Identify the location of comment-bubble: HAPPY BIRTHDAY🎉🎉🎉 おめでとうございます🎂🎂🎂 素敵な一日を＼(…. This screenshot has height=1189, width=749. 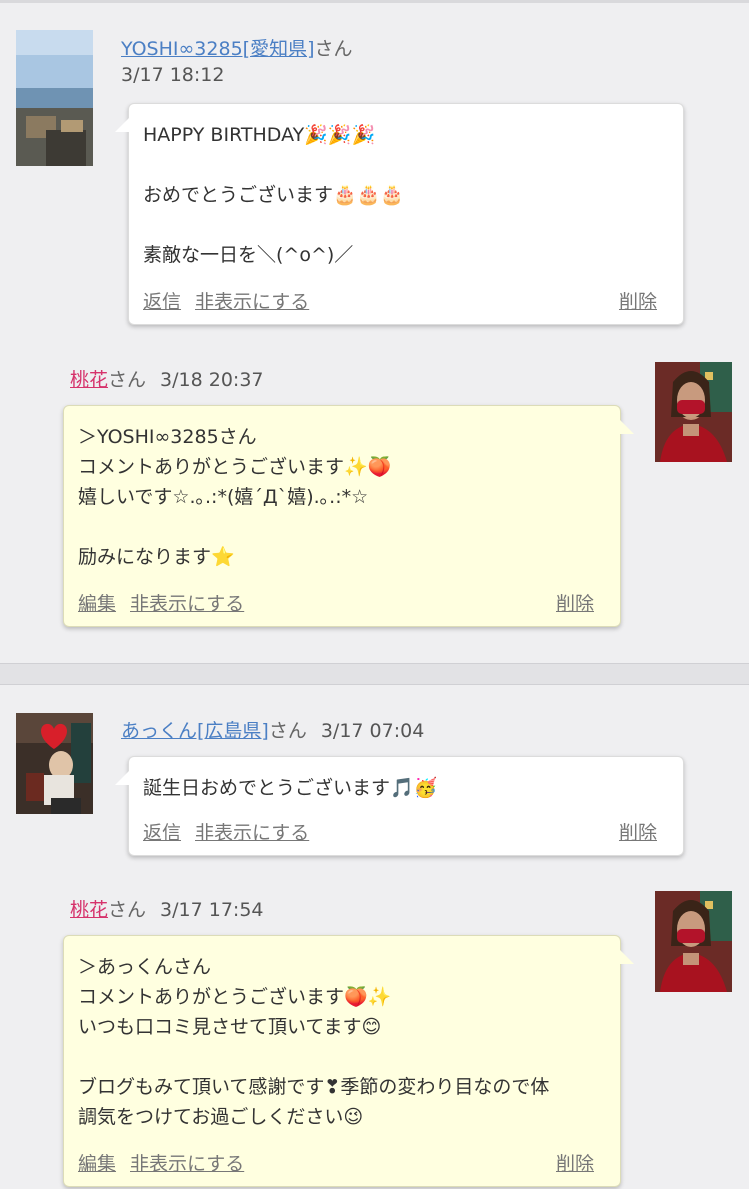
(399, 214).